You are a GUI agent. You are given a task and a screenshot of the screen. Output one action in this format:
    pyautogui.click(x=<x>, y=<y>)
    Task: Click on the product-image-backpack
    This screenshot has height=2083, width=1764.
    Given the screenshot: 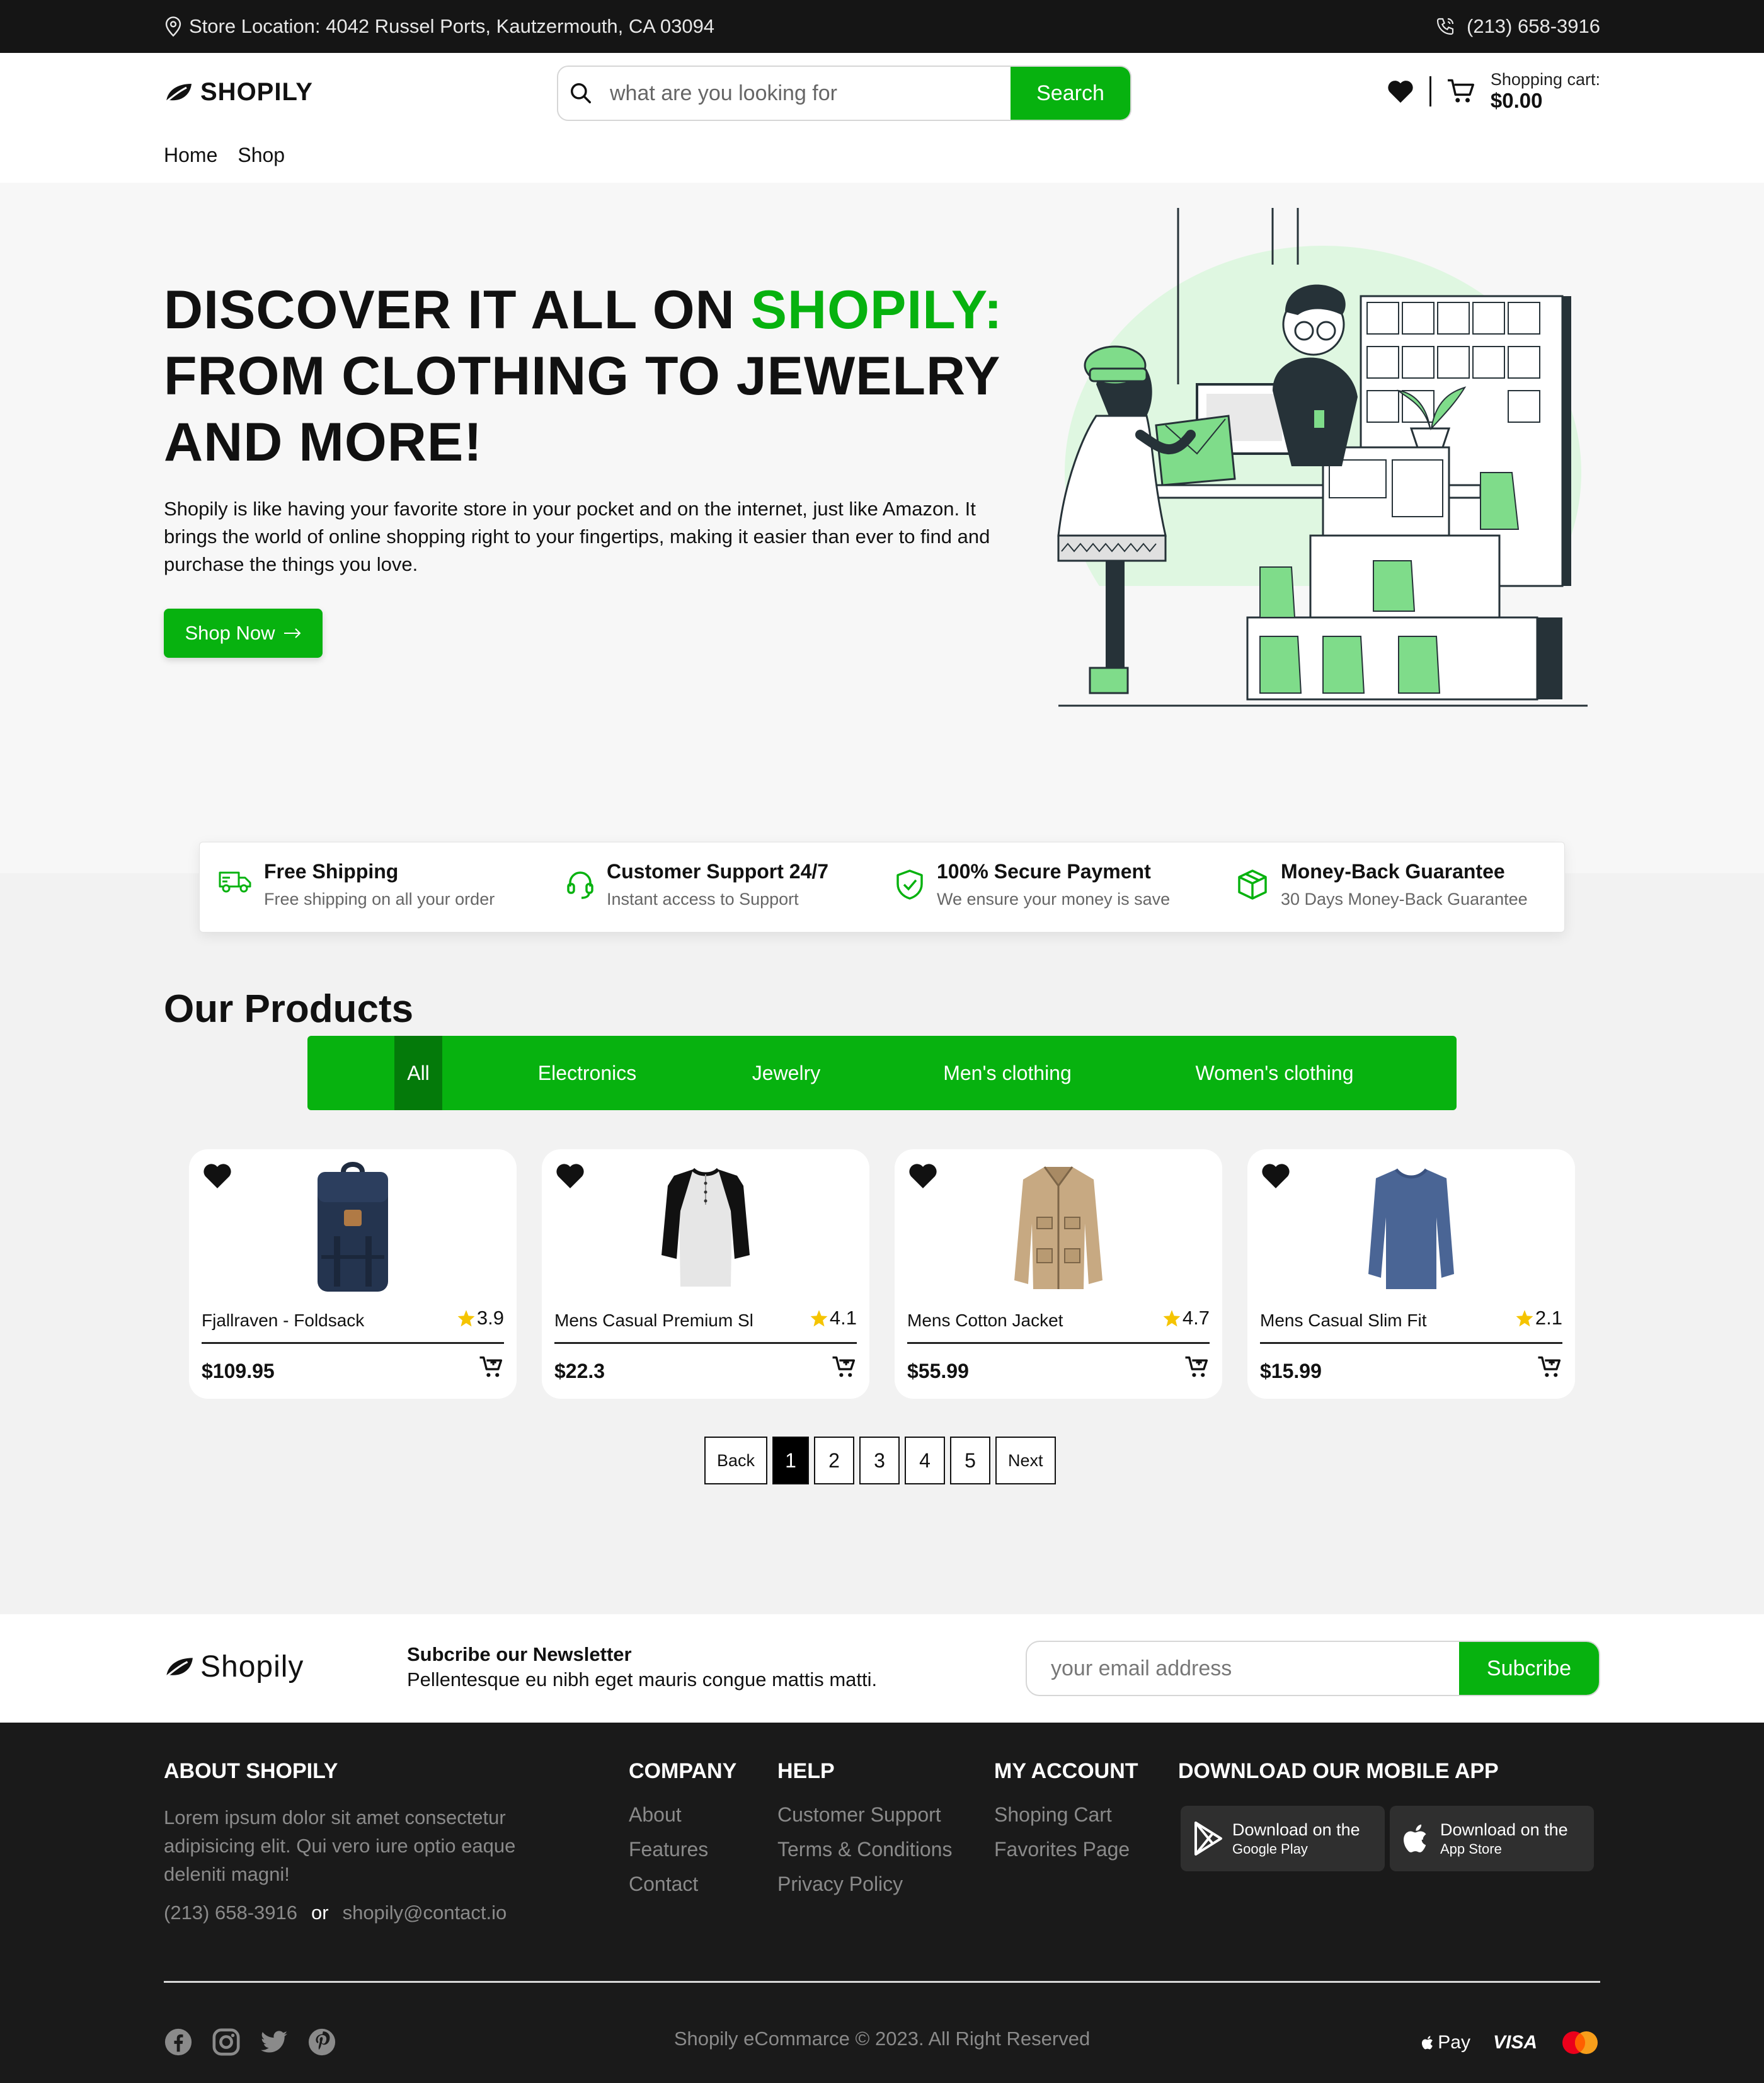 What is the action you would take?
    pyautogui.click(x=353, y=1227)
    